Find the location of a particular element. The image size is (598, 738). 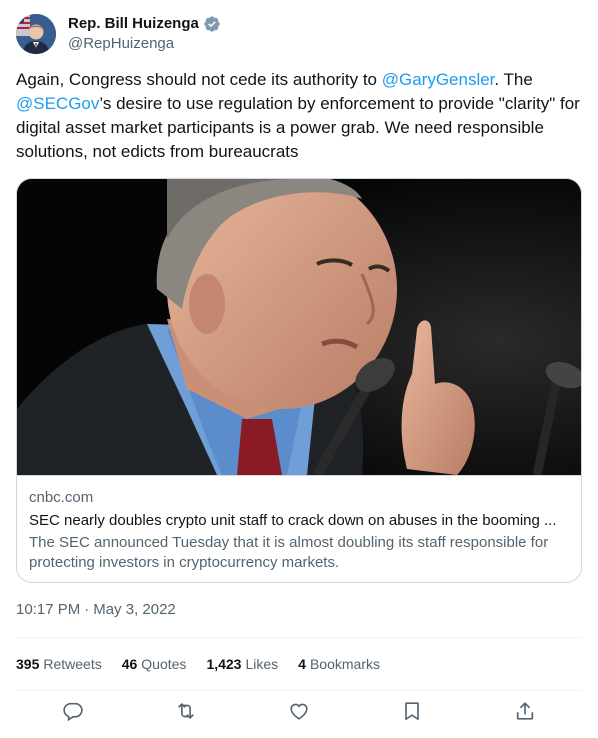

verified-badge-icon is located at coordinates (212, 24).